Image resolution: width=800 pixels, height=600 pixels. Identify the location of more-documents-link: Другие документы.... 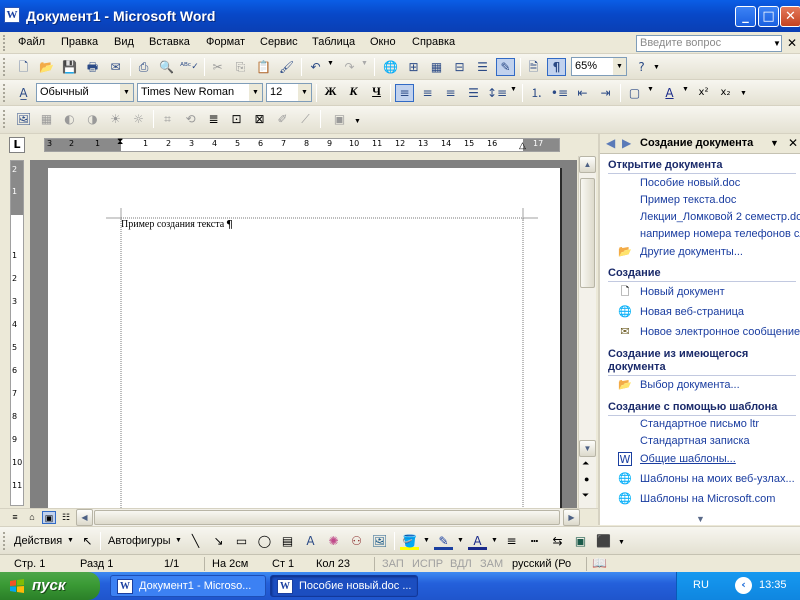
(691, 252).